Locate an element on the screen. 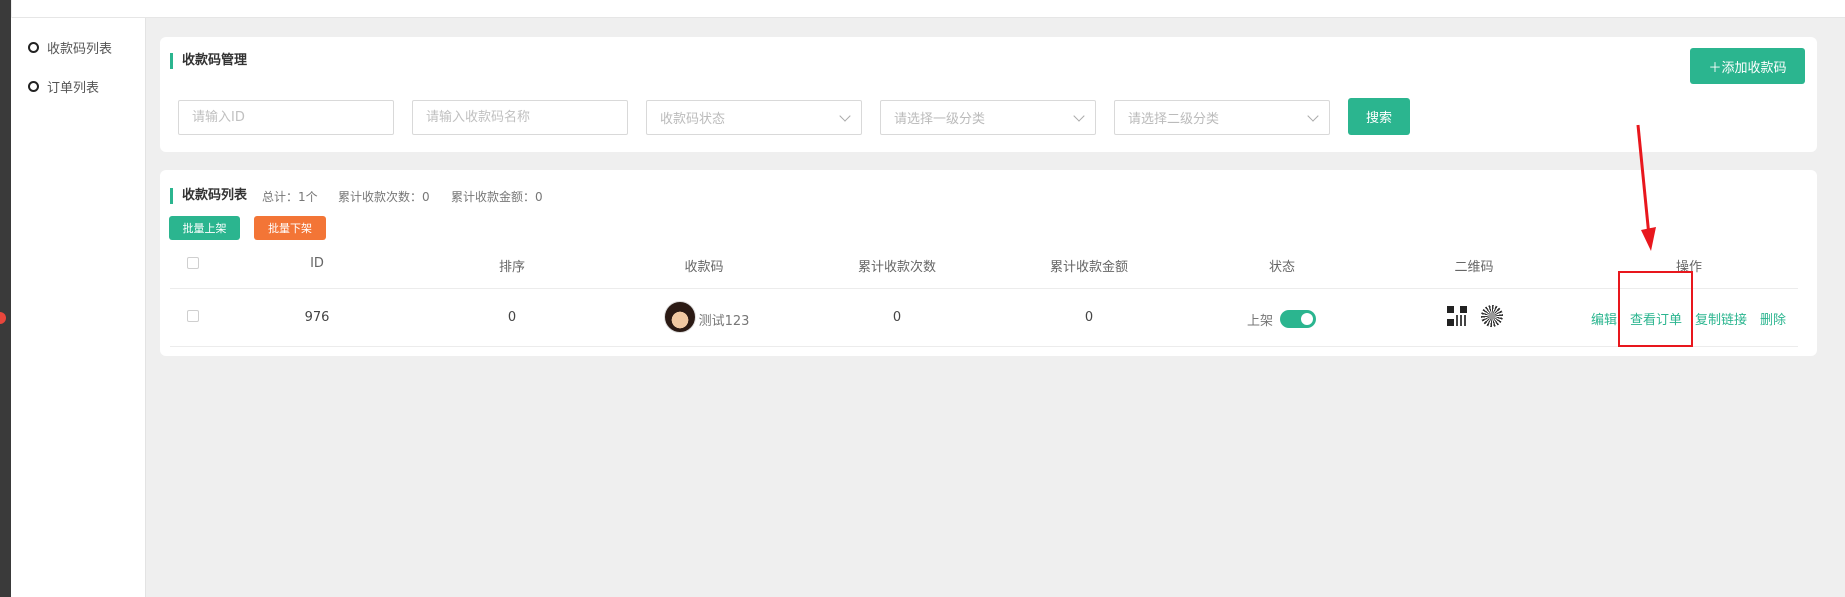 This screenshot has width=1845, height=597. row-amount: 0 is located at coordinates (1089, 317).